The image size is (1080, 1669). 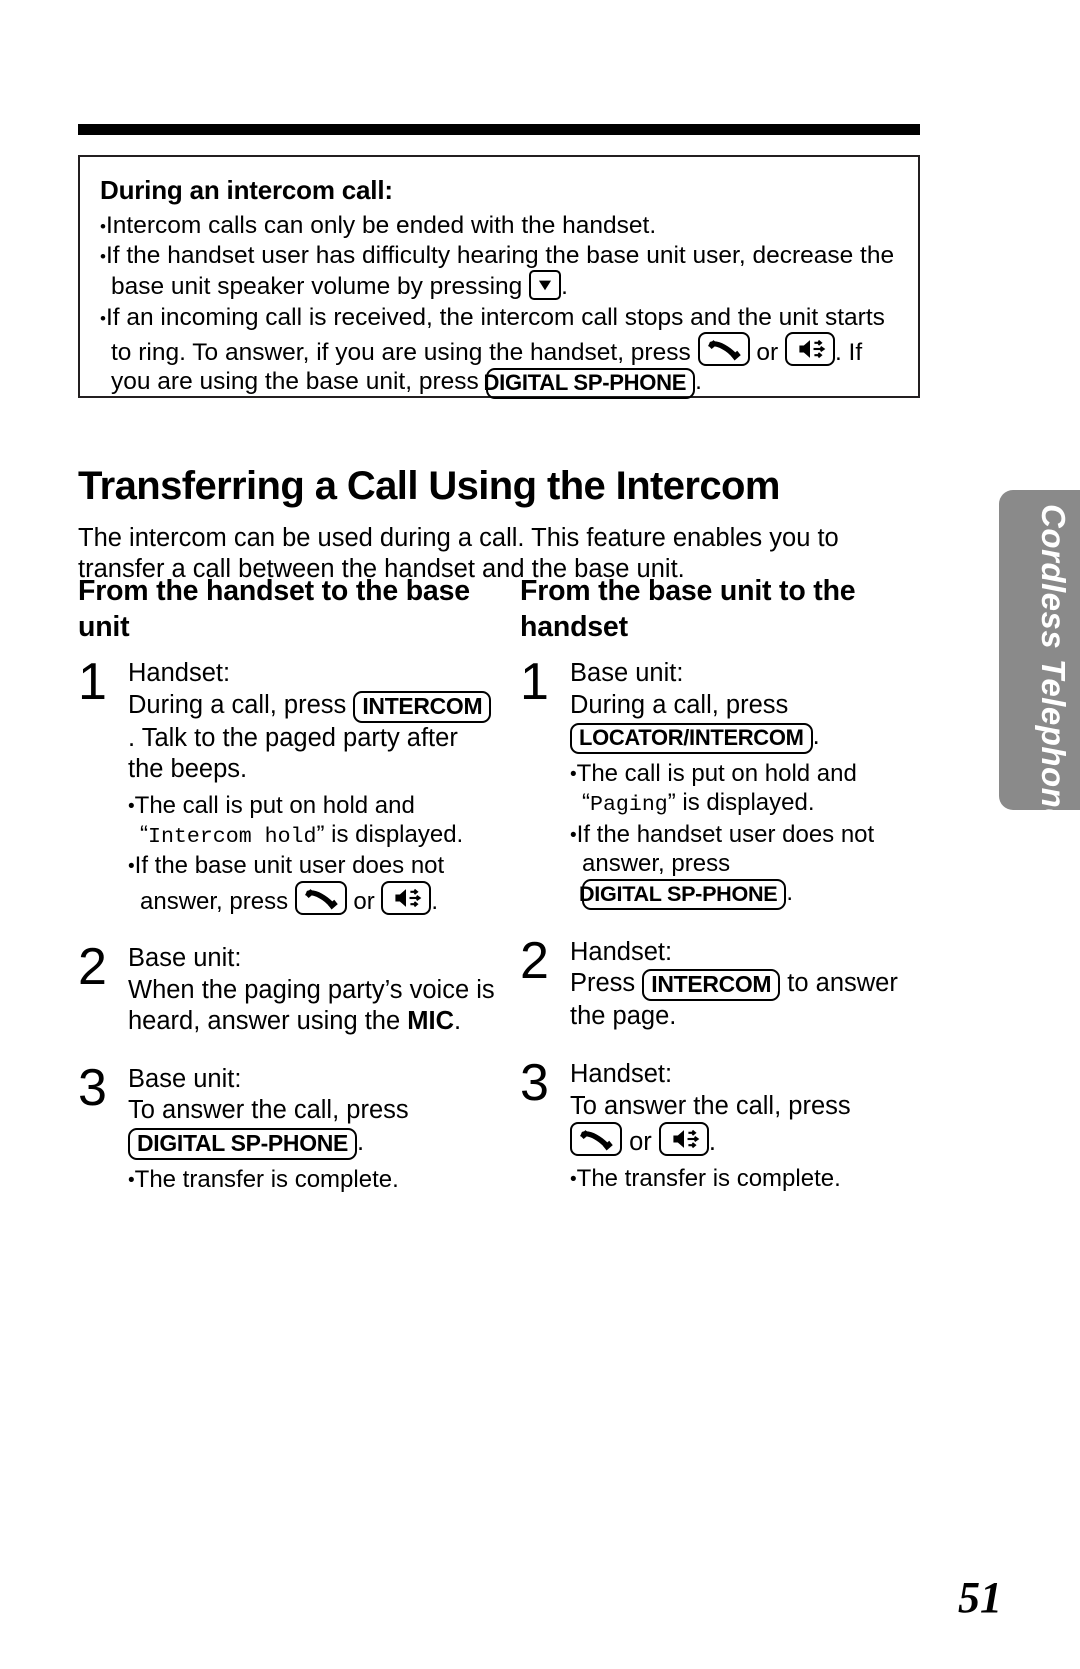 What do you see at coordinates (712, 1142) in the screenshot?
I see `step-right-3-after-icons: .` at bounding box center [712, 1142].